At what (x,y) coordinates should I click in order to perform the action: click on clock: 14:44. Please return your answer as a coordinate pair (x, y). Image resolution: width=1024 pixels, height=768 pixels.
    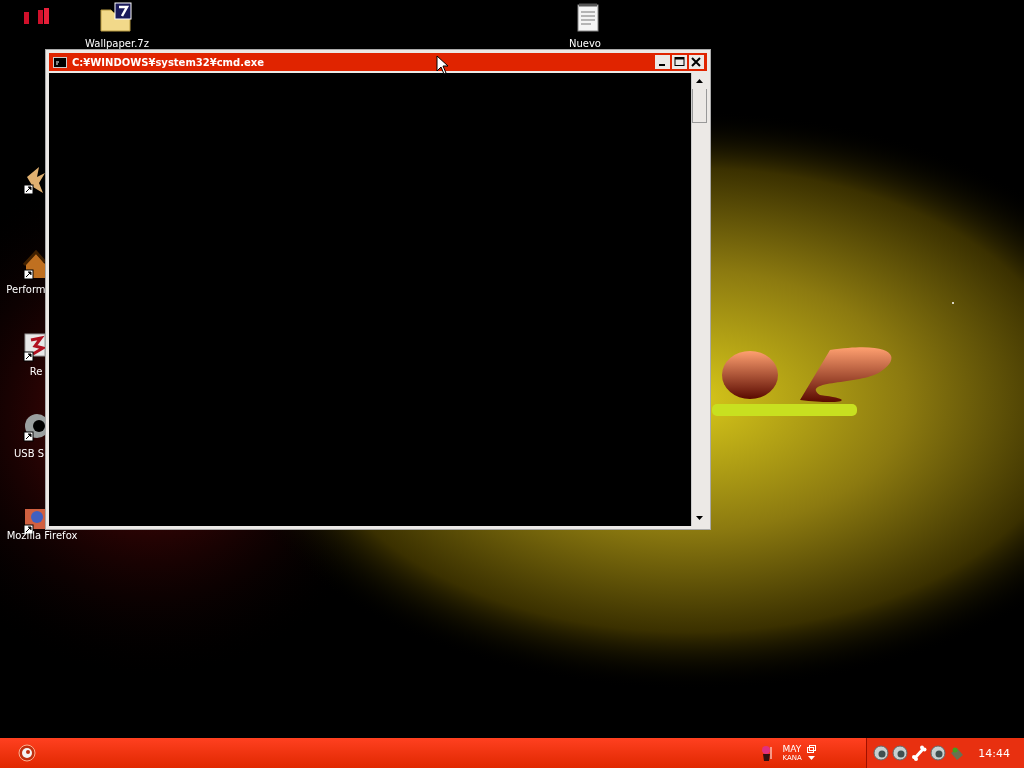
    Looking at the image, I should click on (994, 753).